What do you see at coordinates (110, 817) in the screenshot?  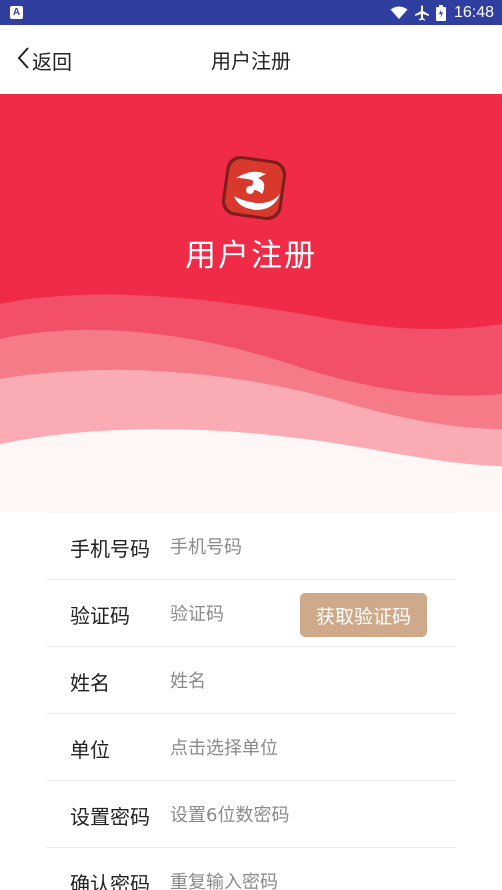 I see `password-label: 设置密码` at bounding box center [110, 817].